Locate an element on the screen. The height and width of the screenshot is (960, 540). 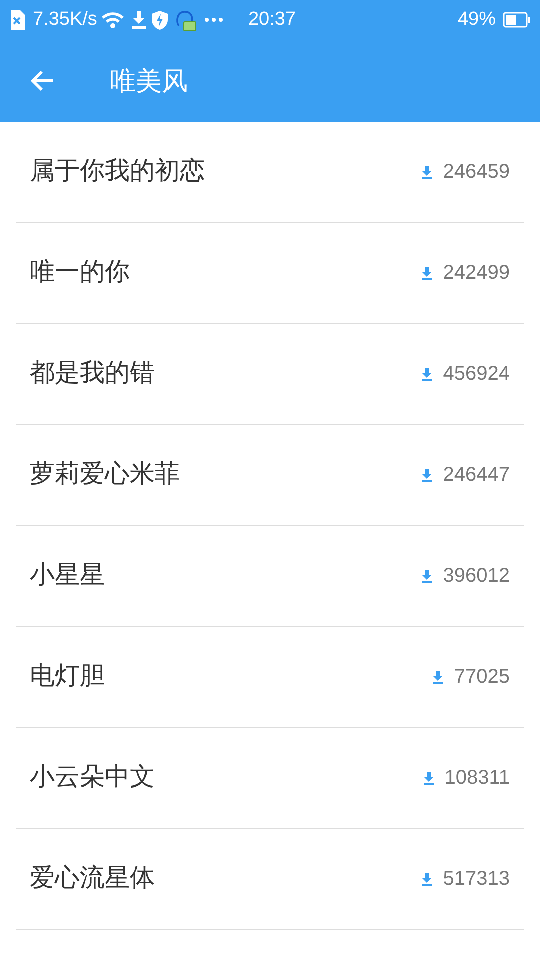
font-name: 属于你我的初恋 is located at coordinates (117, 172).